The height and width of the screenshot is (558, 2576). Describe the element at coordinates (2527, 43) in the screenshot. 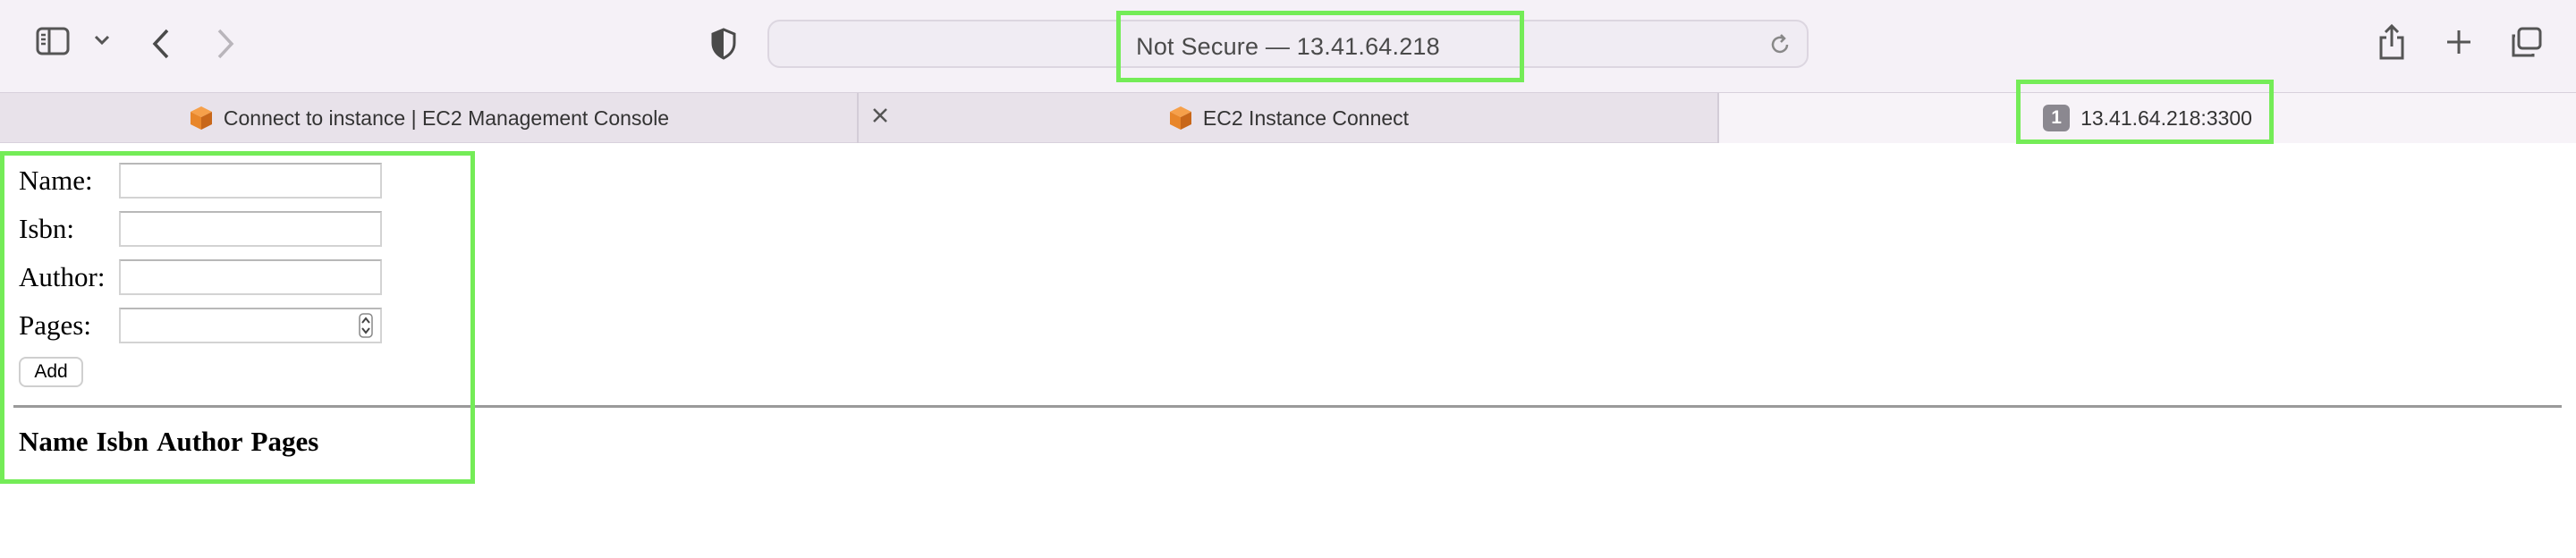

I see `tab-overview-icon` at that location.